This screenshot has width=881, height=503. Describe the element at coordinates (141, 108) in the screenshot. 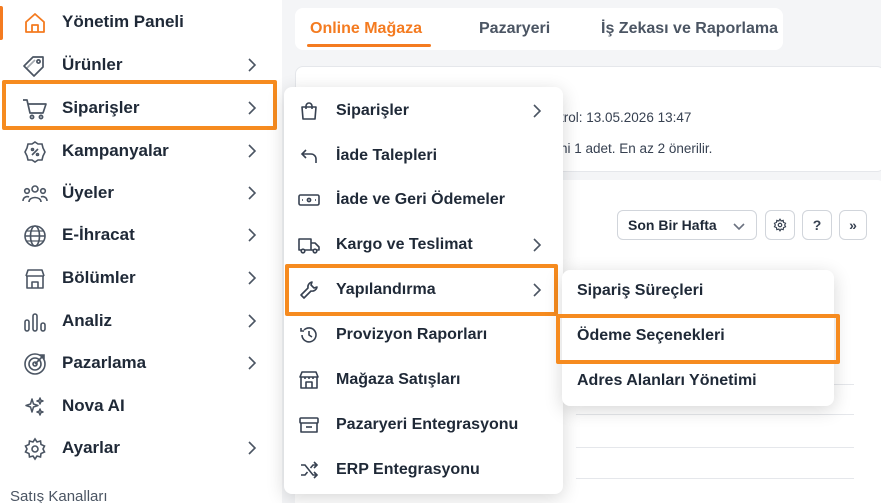

I see `sidebar-item-orders: Siparişler` at that location.